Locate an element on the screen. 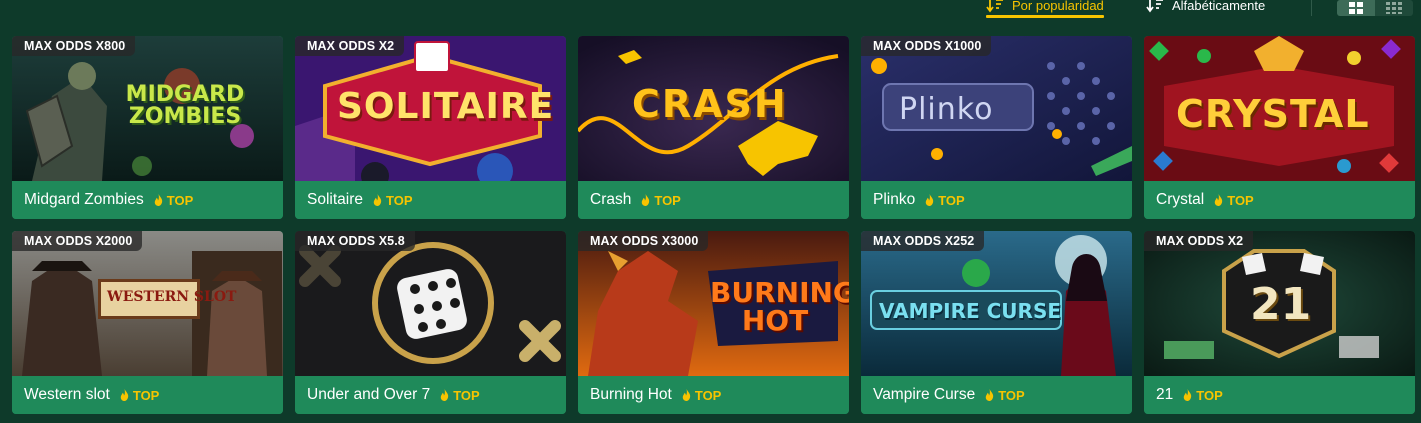 This screenshot has width=1421, height=423. sort-by-popularity: Por popularidad is located at coordinates (1045, 9).